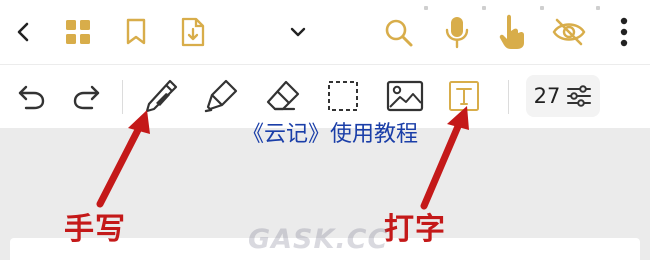 The height and width of the screenshot is (278, 650). I want to click on back-icon, so click(24, 32).